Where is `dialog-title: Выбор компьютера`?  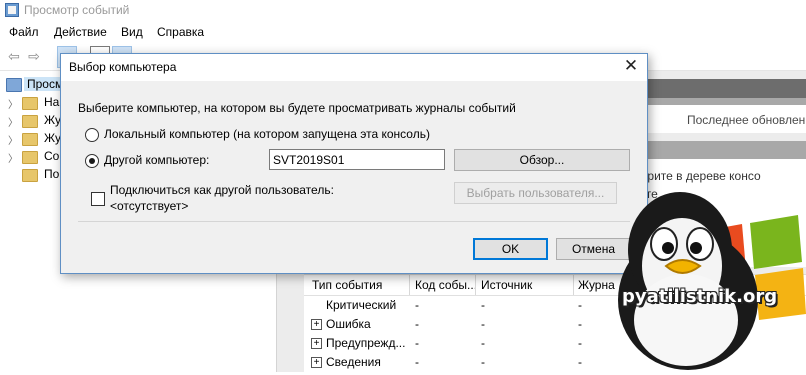
dialog-title: Выбор компьютера is located at coordinates (123, 67).